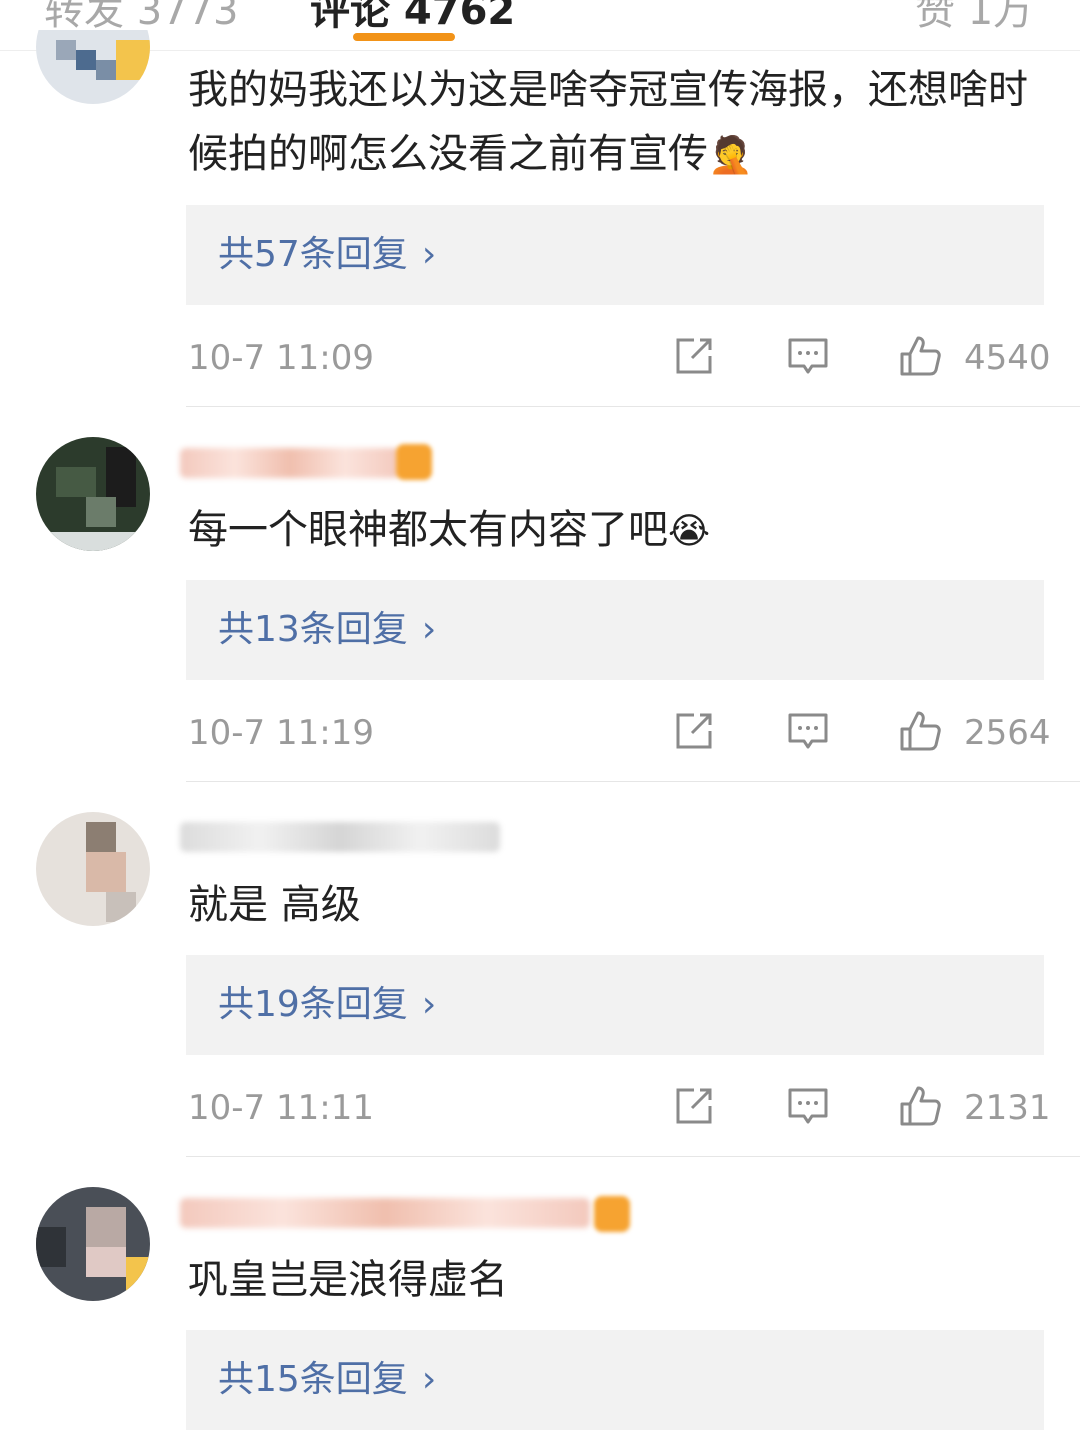 This screenshot has width=1080, height=1441. I want to click on comment-text: 巩皇岂是浪得虚名, so click(348, 1280).